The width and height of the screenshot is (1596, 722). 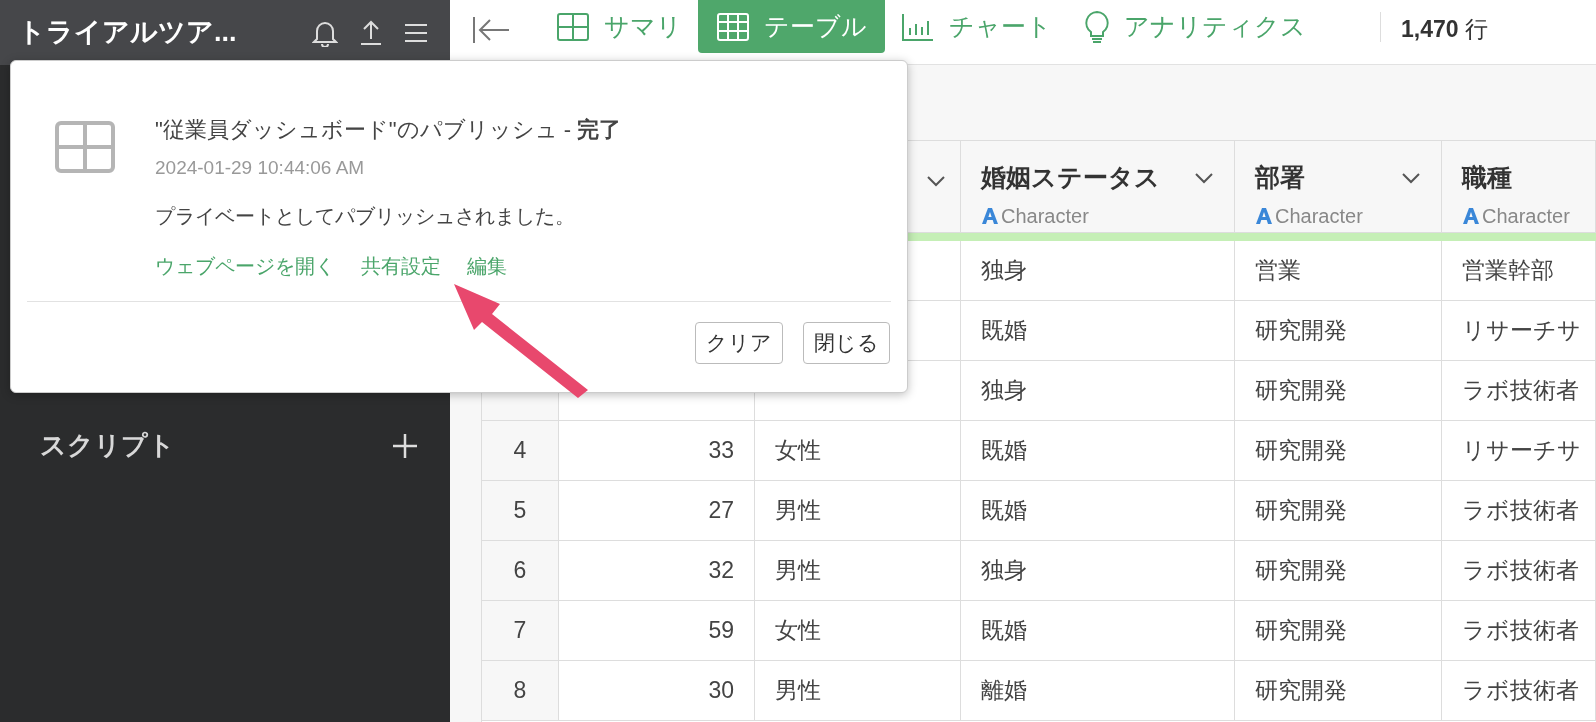 I want to click on column-name: 職種, so click(x=1487, y=177).